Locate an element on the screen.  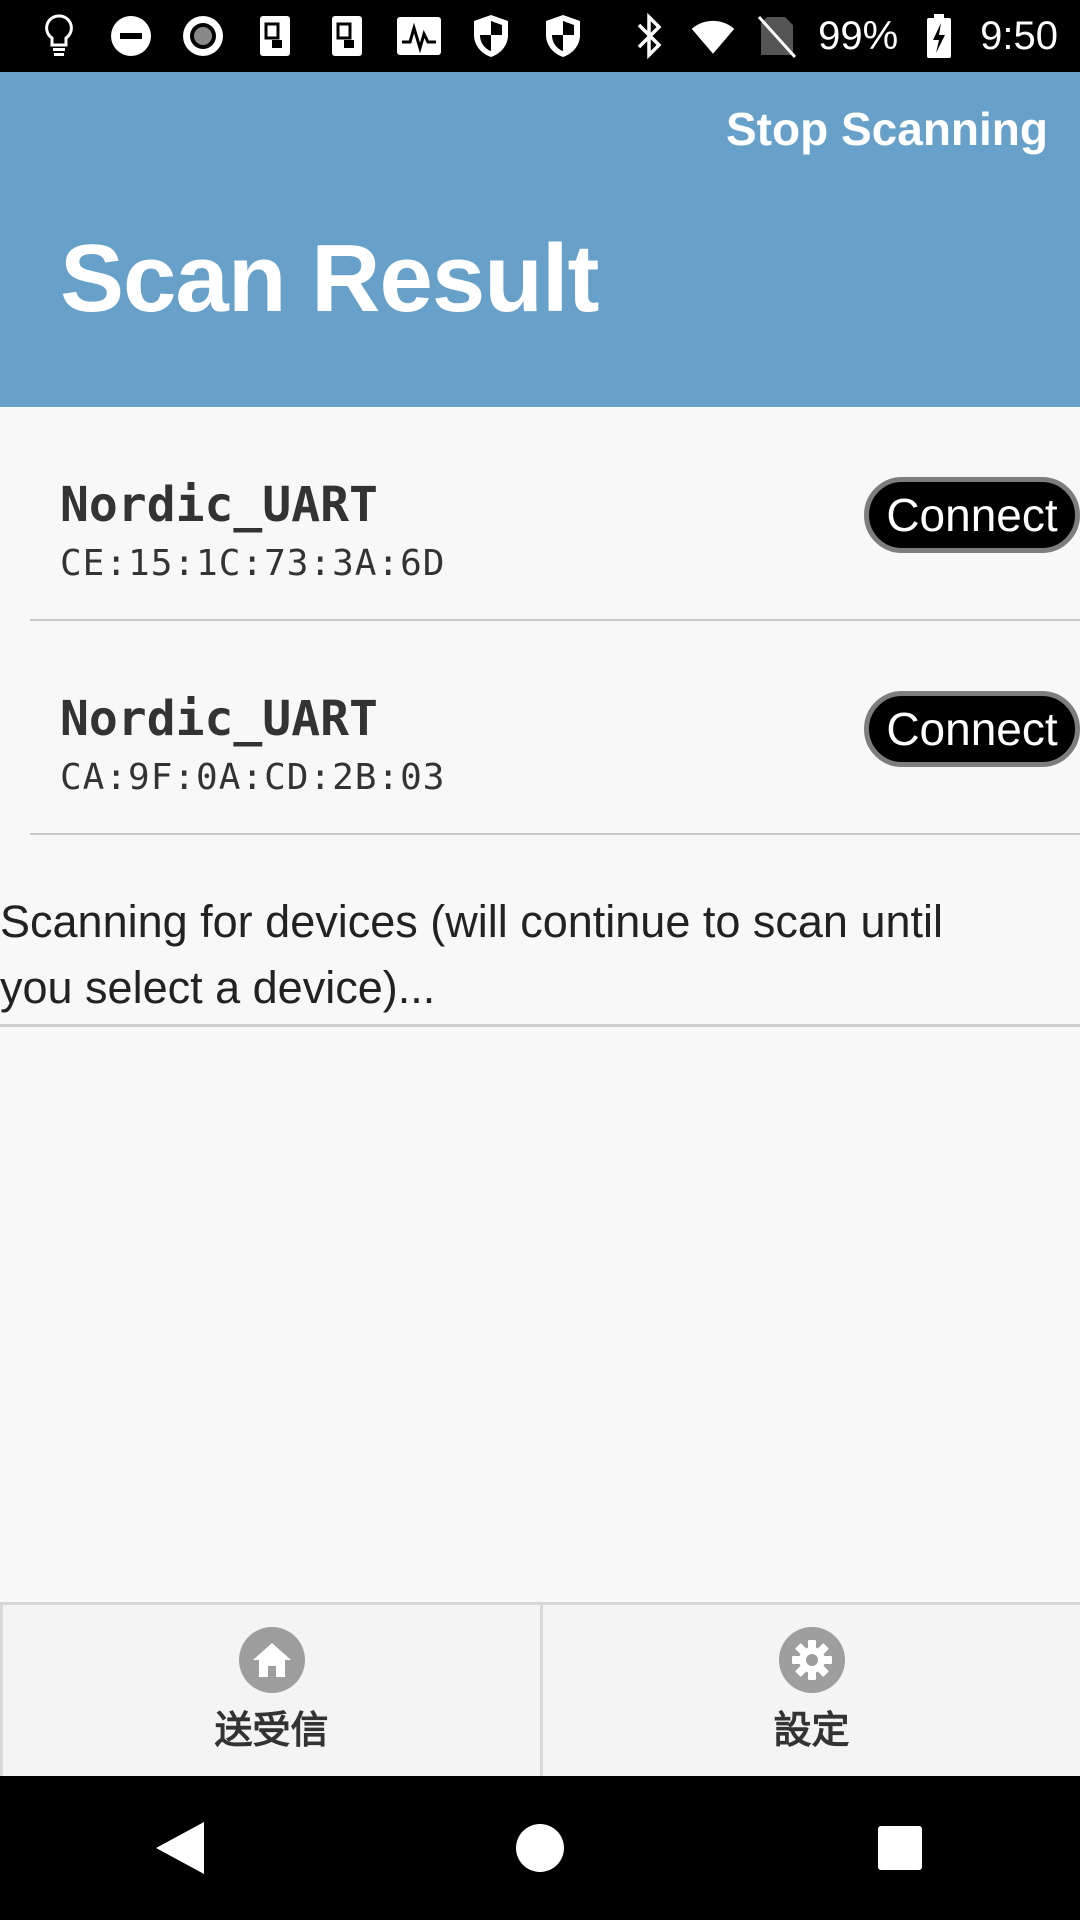
device-address: CA:9F:0A:CD:2B:03 is located at coordinates (253, 777).